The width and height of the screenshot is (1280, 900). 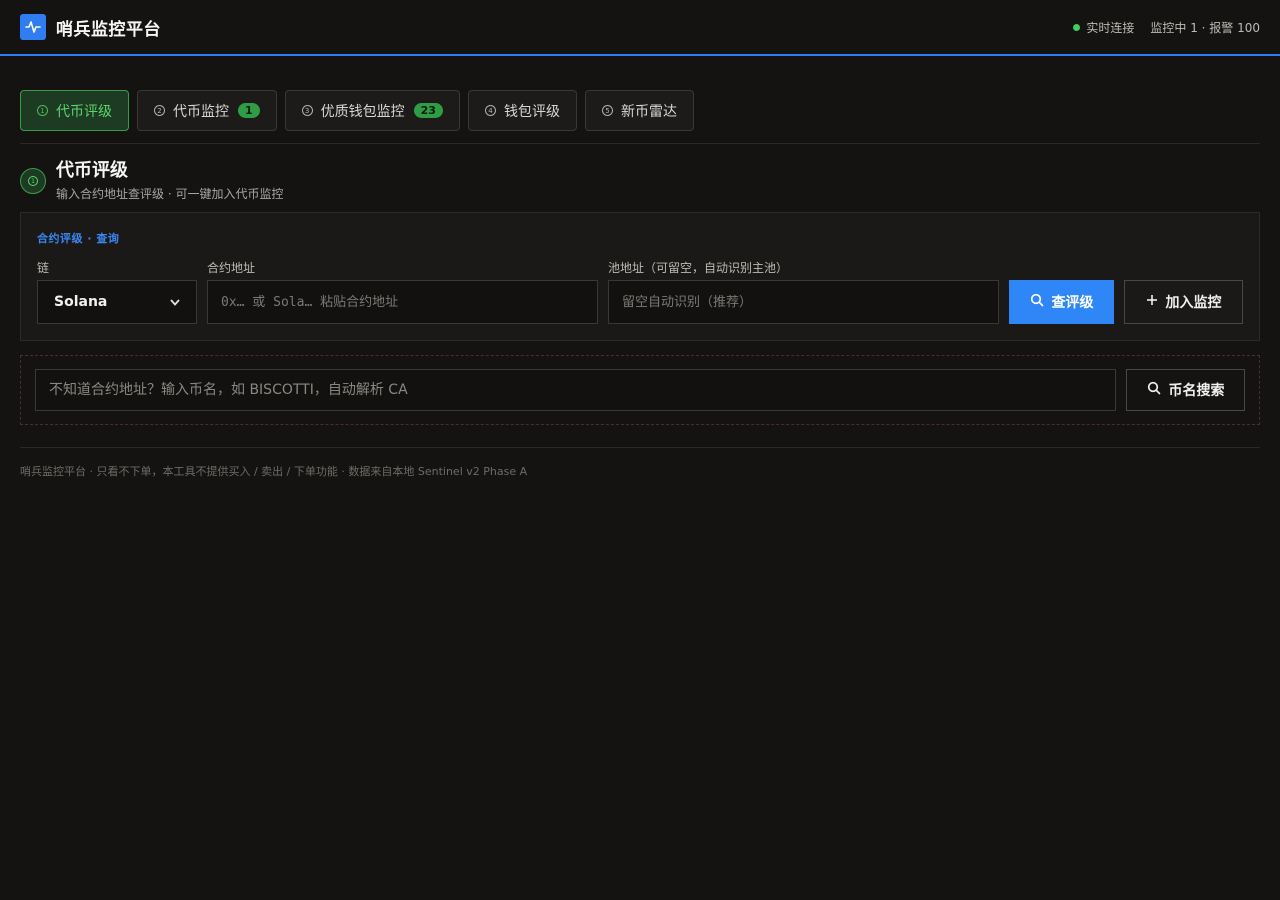 What do you see at coordinates (1196, 391) in the screenshot?
I see `name-search-label: 币名搜索` at bounding box center [1196, 391].